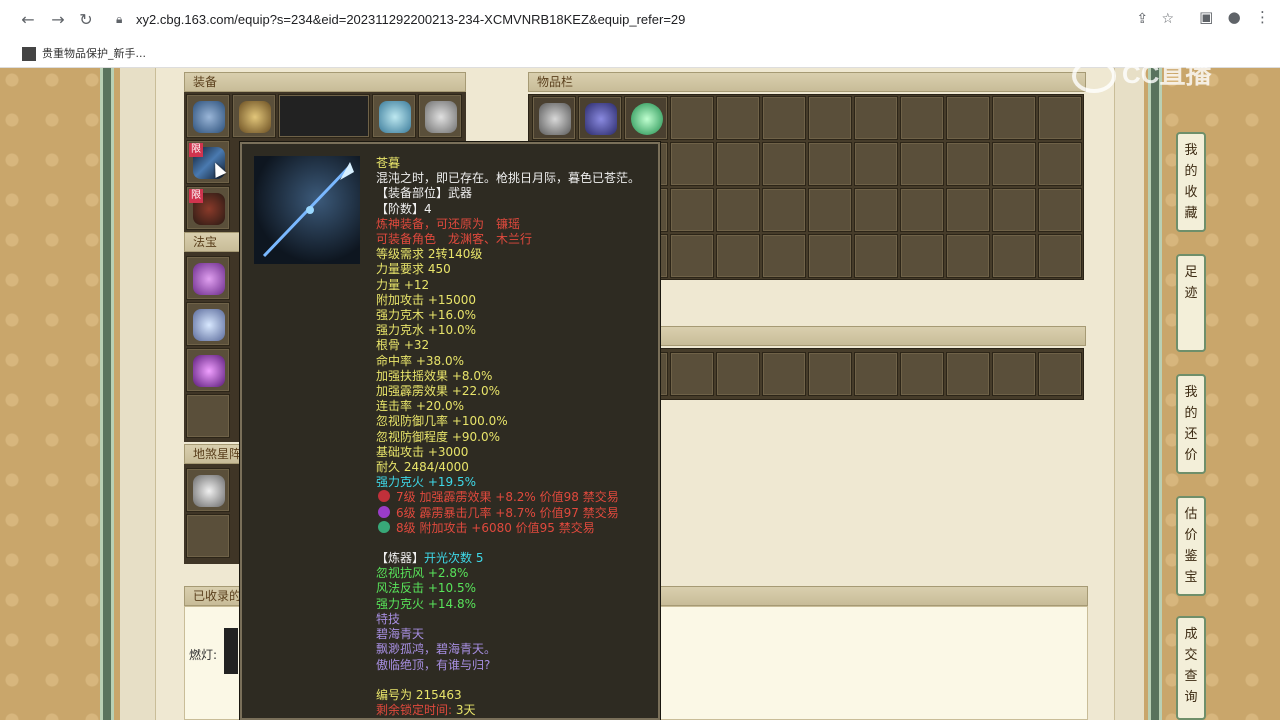 This screenshot has height=720, width=1280. I want to click on sidebar-tab: 足 迹, so click(1191, 303).